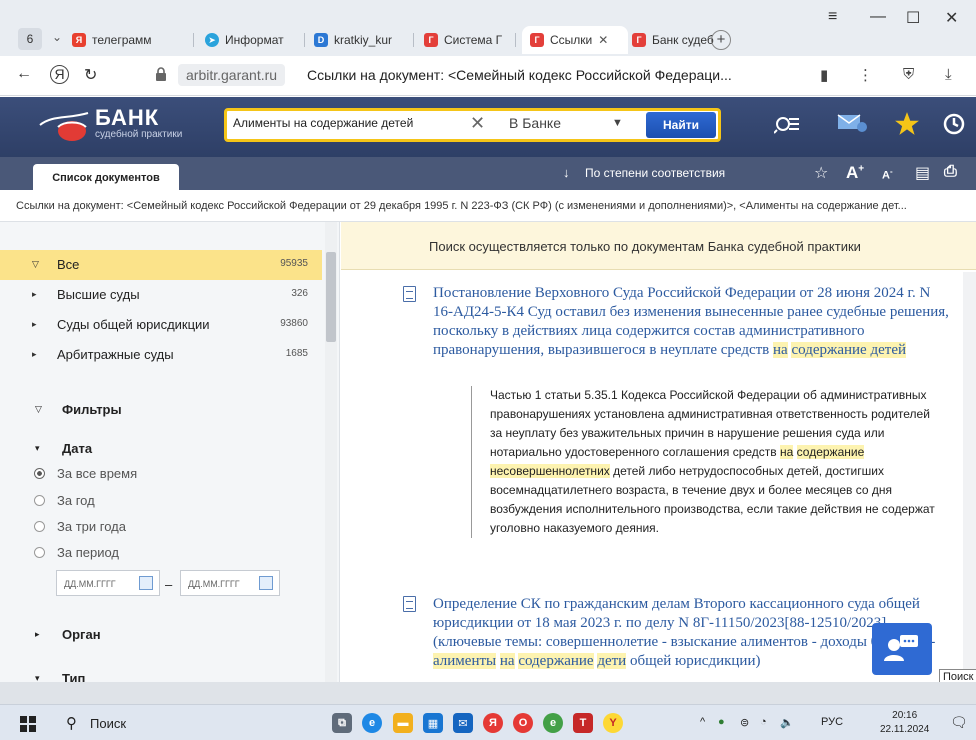 Image resolution: width=976 pixels, height=740 pixels. What do you see at coordinates (403, 723) in the screenshot?
I see `file-explorer-icon: ▬` at bounding box center [403, 723].